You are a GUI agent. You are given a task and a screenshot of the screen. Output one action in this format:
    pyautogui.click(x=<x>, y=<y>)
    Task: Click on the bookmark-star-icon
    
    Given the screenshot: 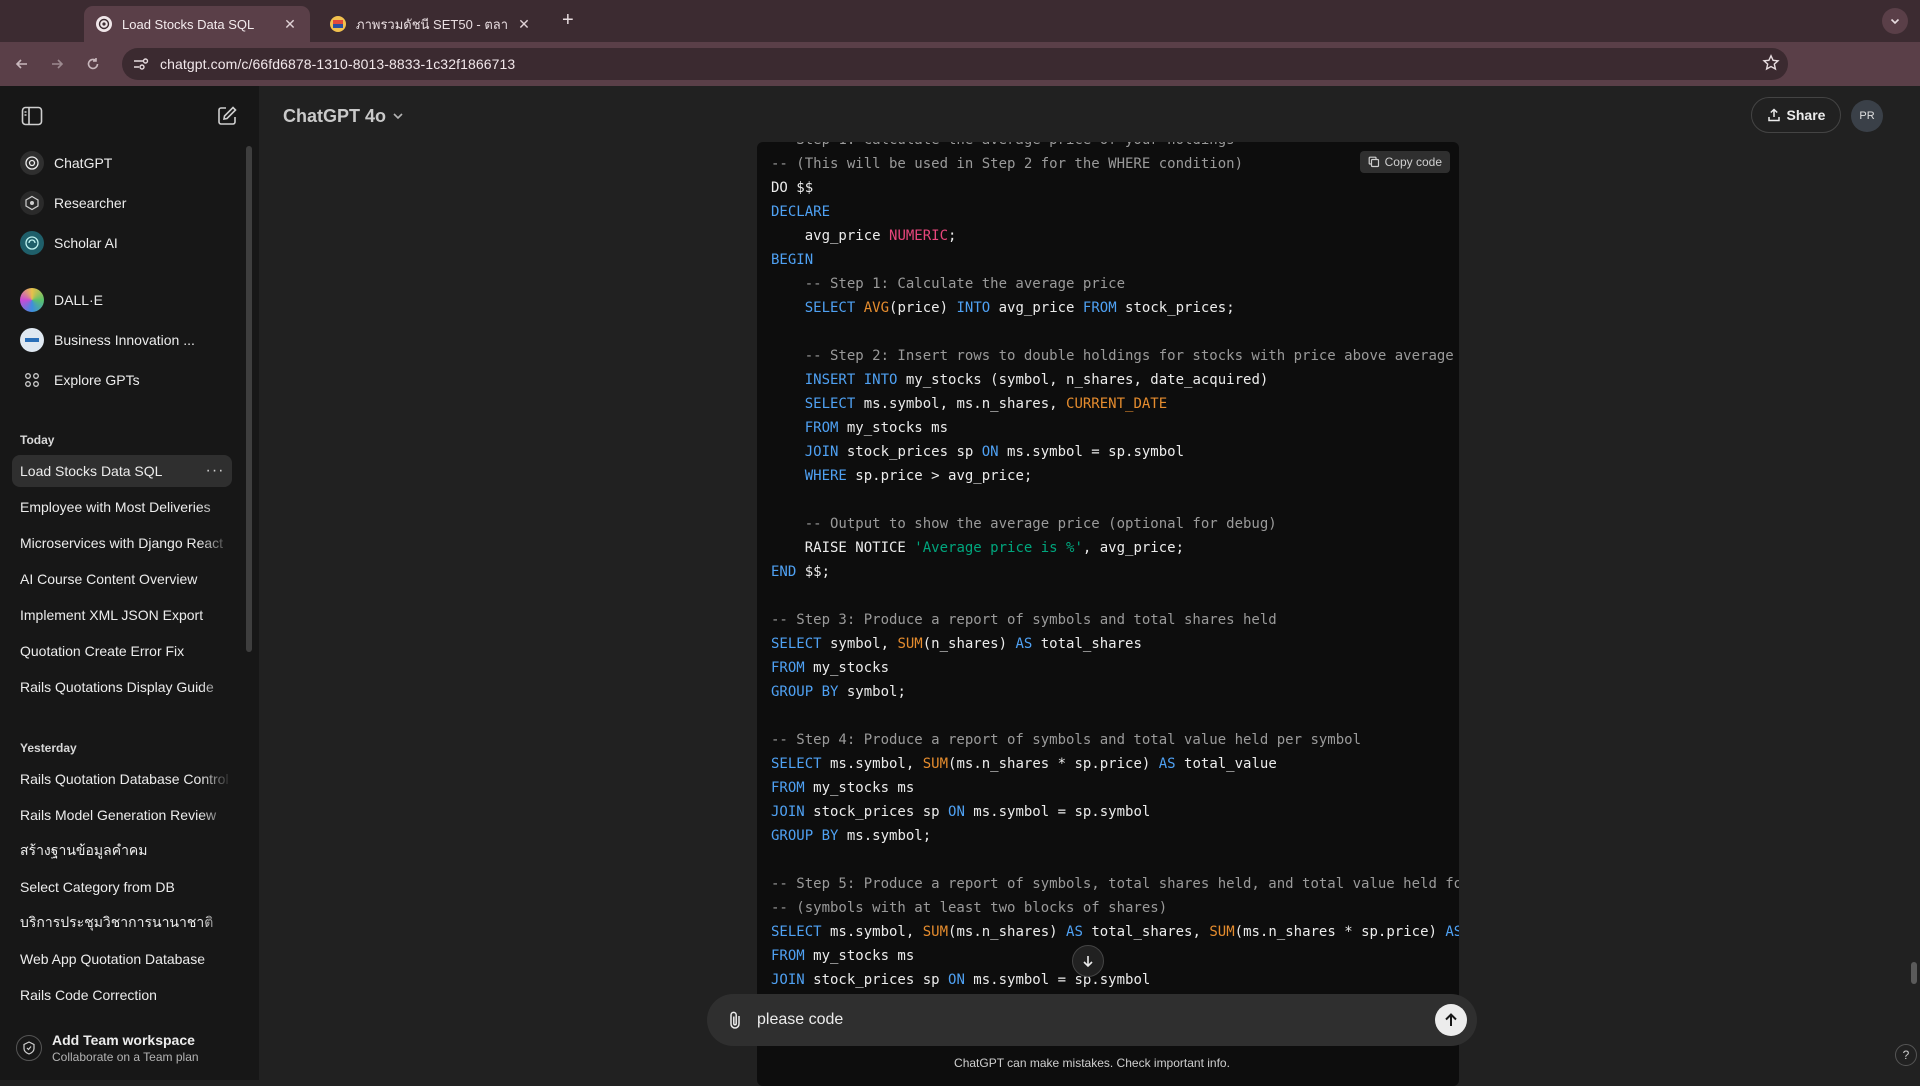 What is the action you would take?
    pyautogui.click(x=1771, y=65)
    